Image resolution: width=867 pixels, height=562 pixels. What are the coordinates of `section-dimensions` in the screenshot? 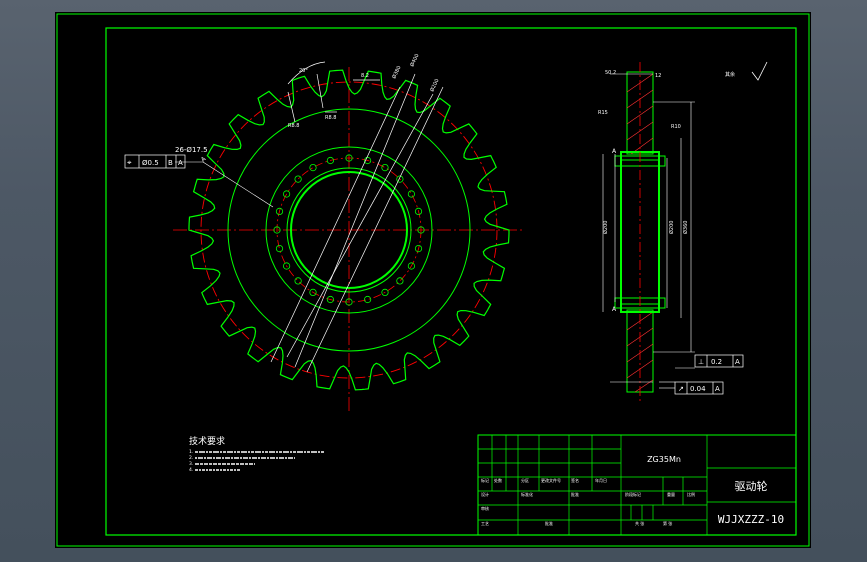 It's located at (648, 228).